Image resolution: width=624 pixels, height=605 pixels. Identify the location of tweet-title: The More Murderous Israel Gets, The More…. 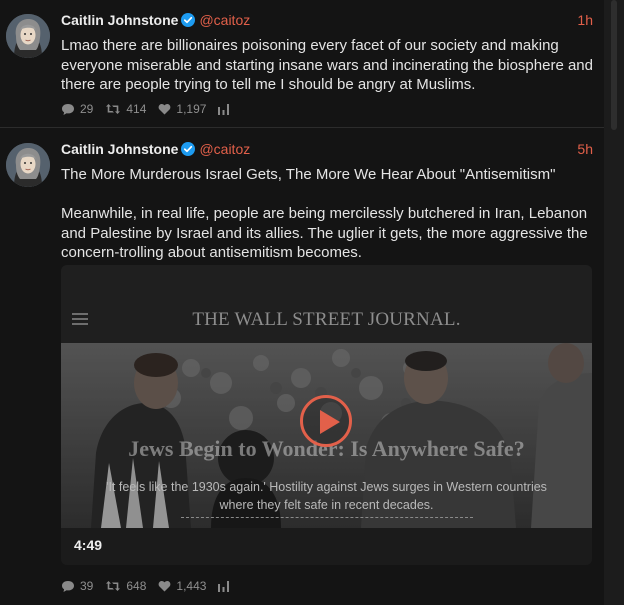
(308, 174).